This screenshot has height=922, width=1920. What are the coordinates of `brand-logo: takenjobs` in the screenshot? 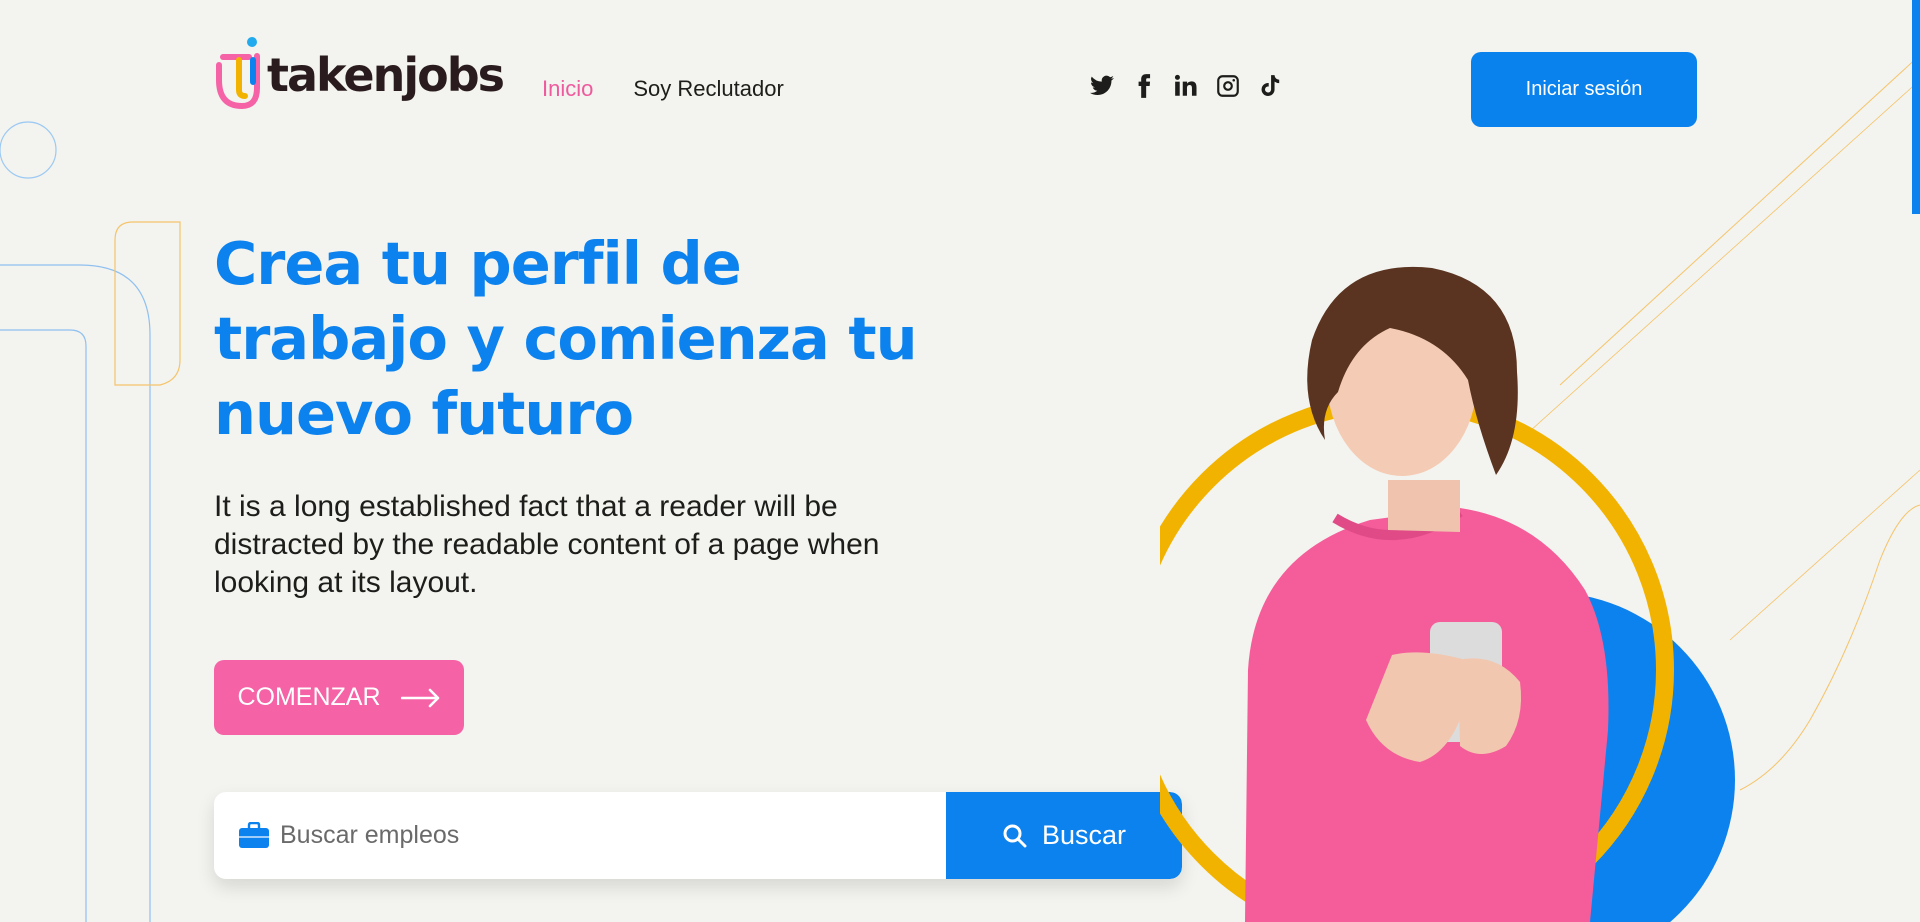 It's located at (359, 73).